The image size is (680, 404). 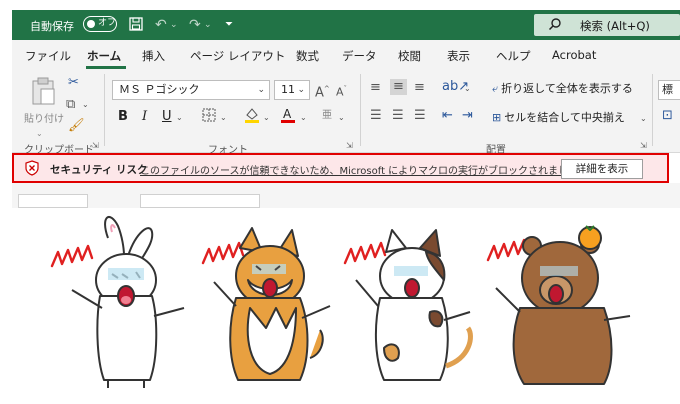 I want to click on wrap-text-button: ⤶ 折り返して全体を表示する, so click(x=562, y=88).